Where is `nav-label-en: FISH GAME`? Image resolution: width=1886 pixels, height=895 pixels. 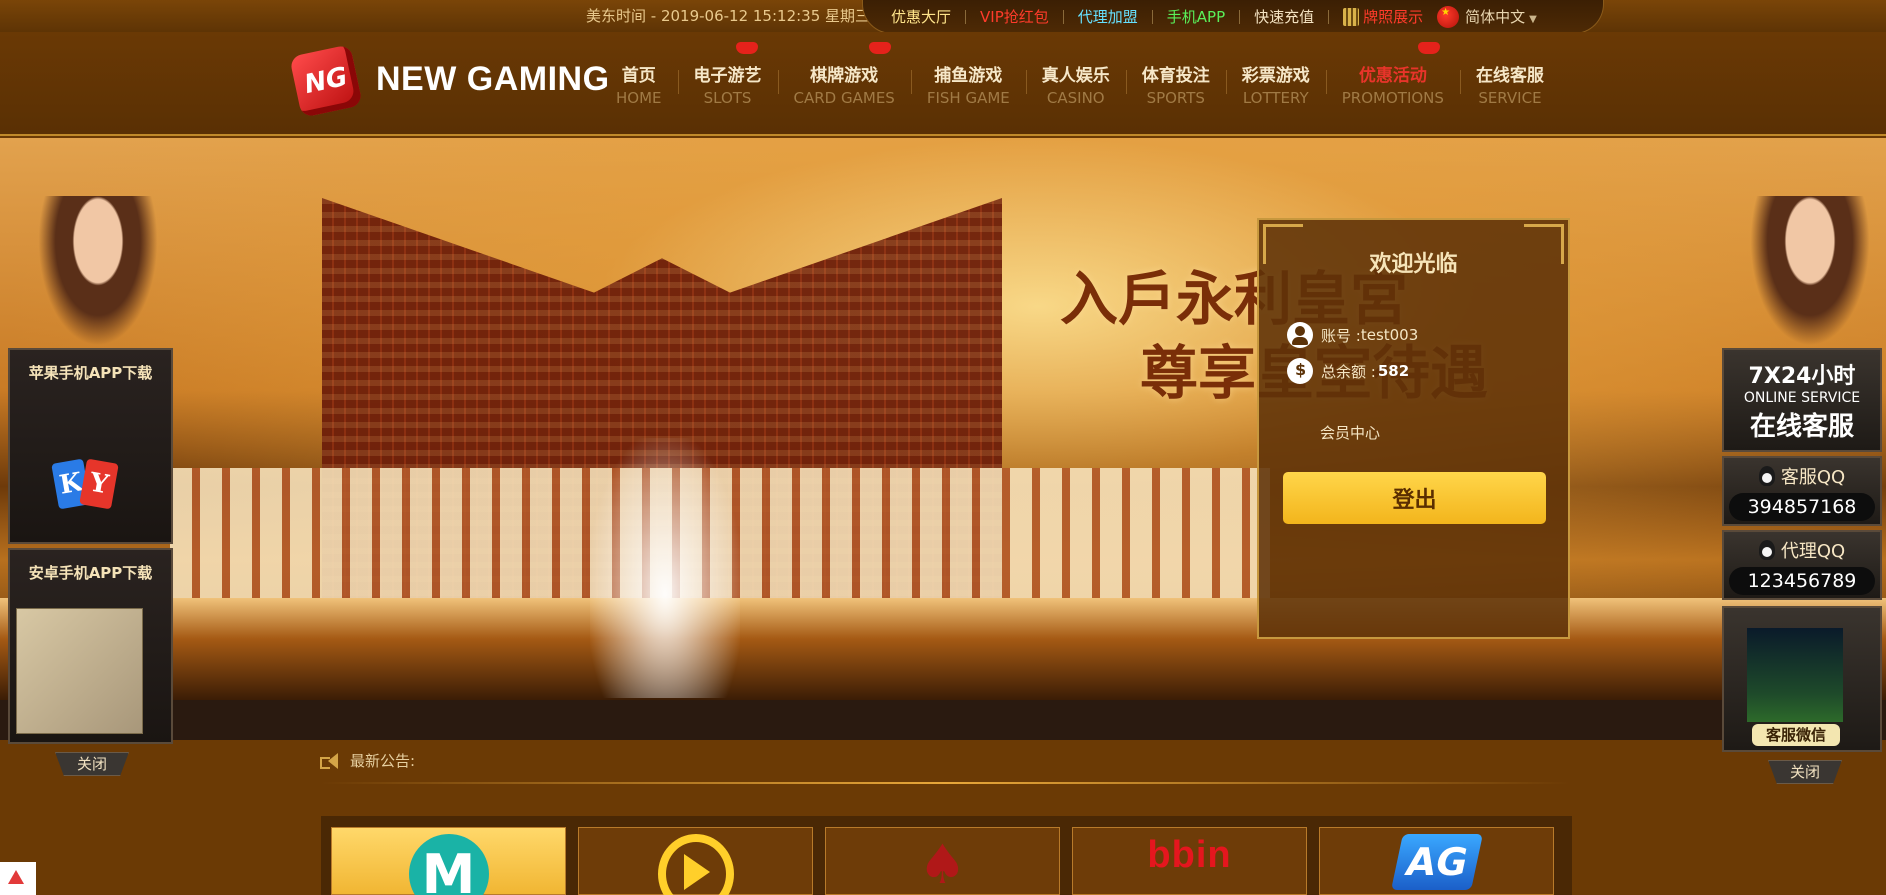 nav-label-en: FISH GAME is located at coordinates (968, 98).